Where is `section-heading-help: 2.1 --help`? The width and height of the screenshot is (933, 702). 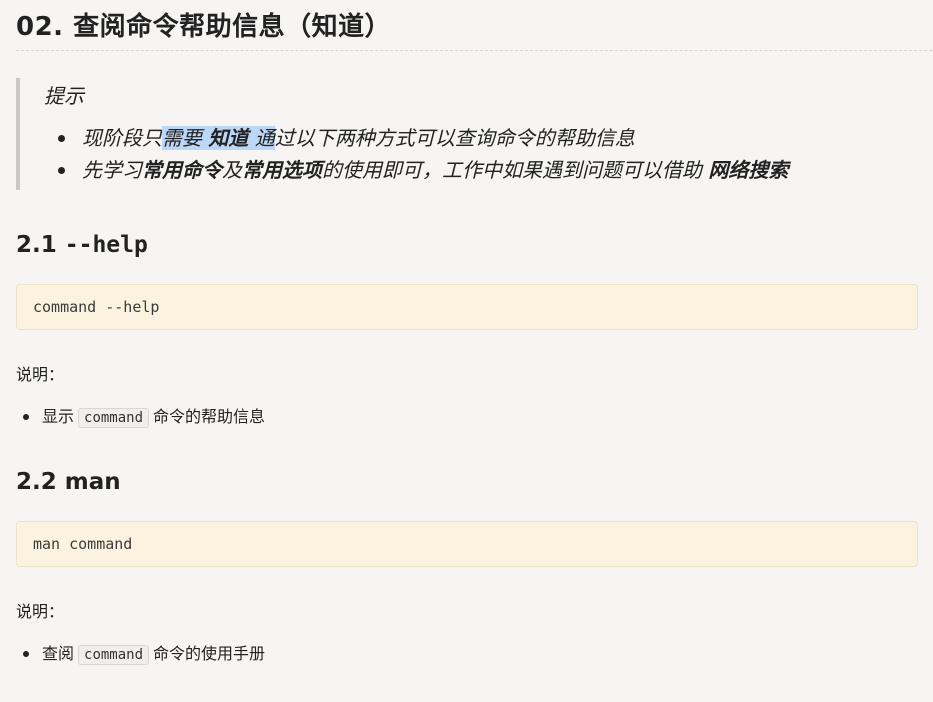
section-heading-help: 2.1 --help is located at coordinates (82, 245).